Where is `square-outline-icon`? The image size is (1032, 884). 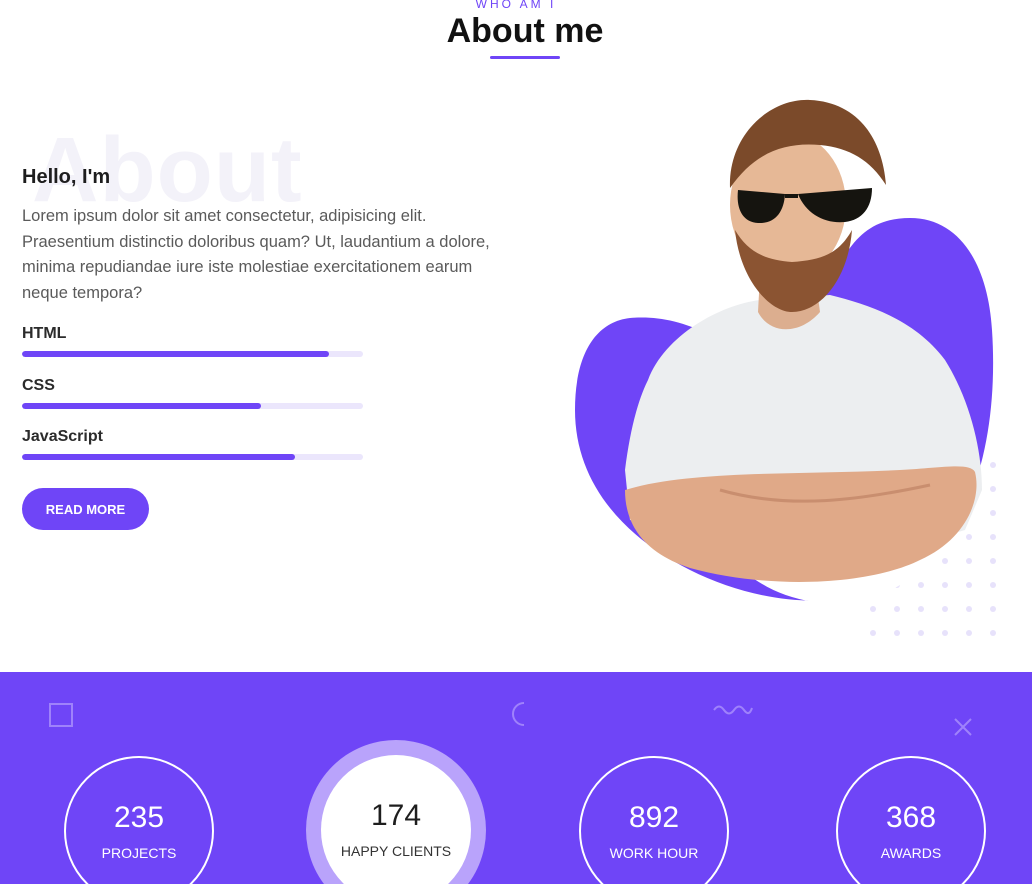 square-outline-icon is located at coordinates (61, 715).